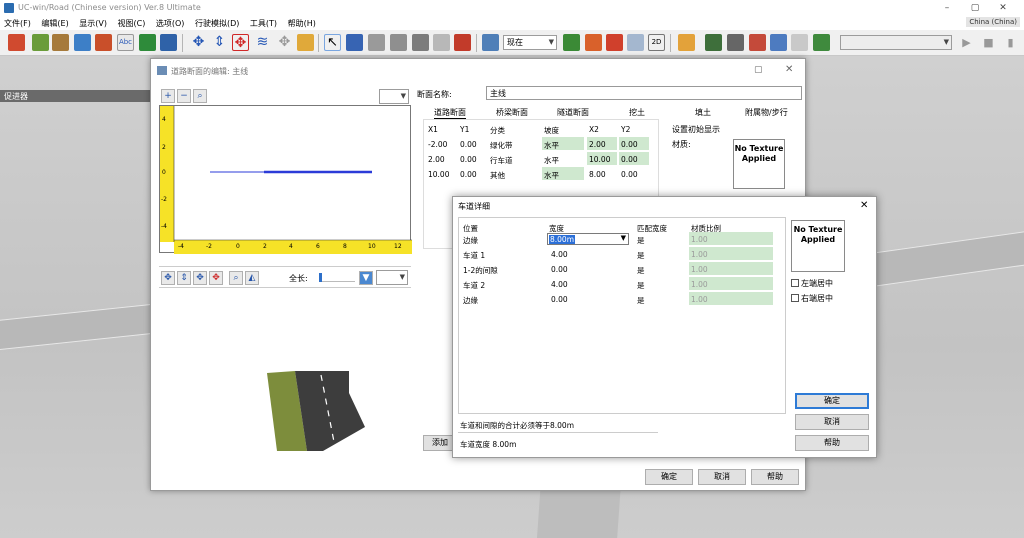 The height and width of the screenshot is (538, 1024). What do you see at coordinates (366, 278) in the screenshot?
I see `filter-icon: ▼` at bounding box center [366, 278].